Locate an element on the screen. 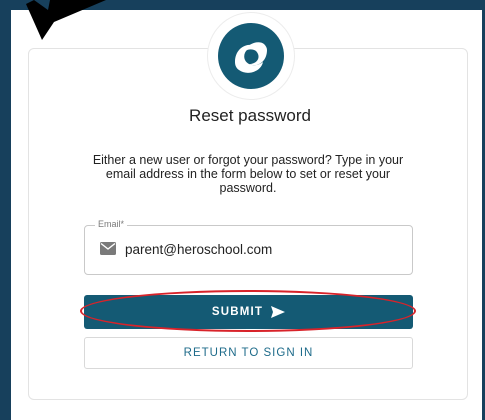 The width and height of the screenshot is (485, 420). wave-logo-icon is located at coordinates (251, 56).